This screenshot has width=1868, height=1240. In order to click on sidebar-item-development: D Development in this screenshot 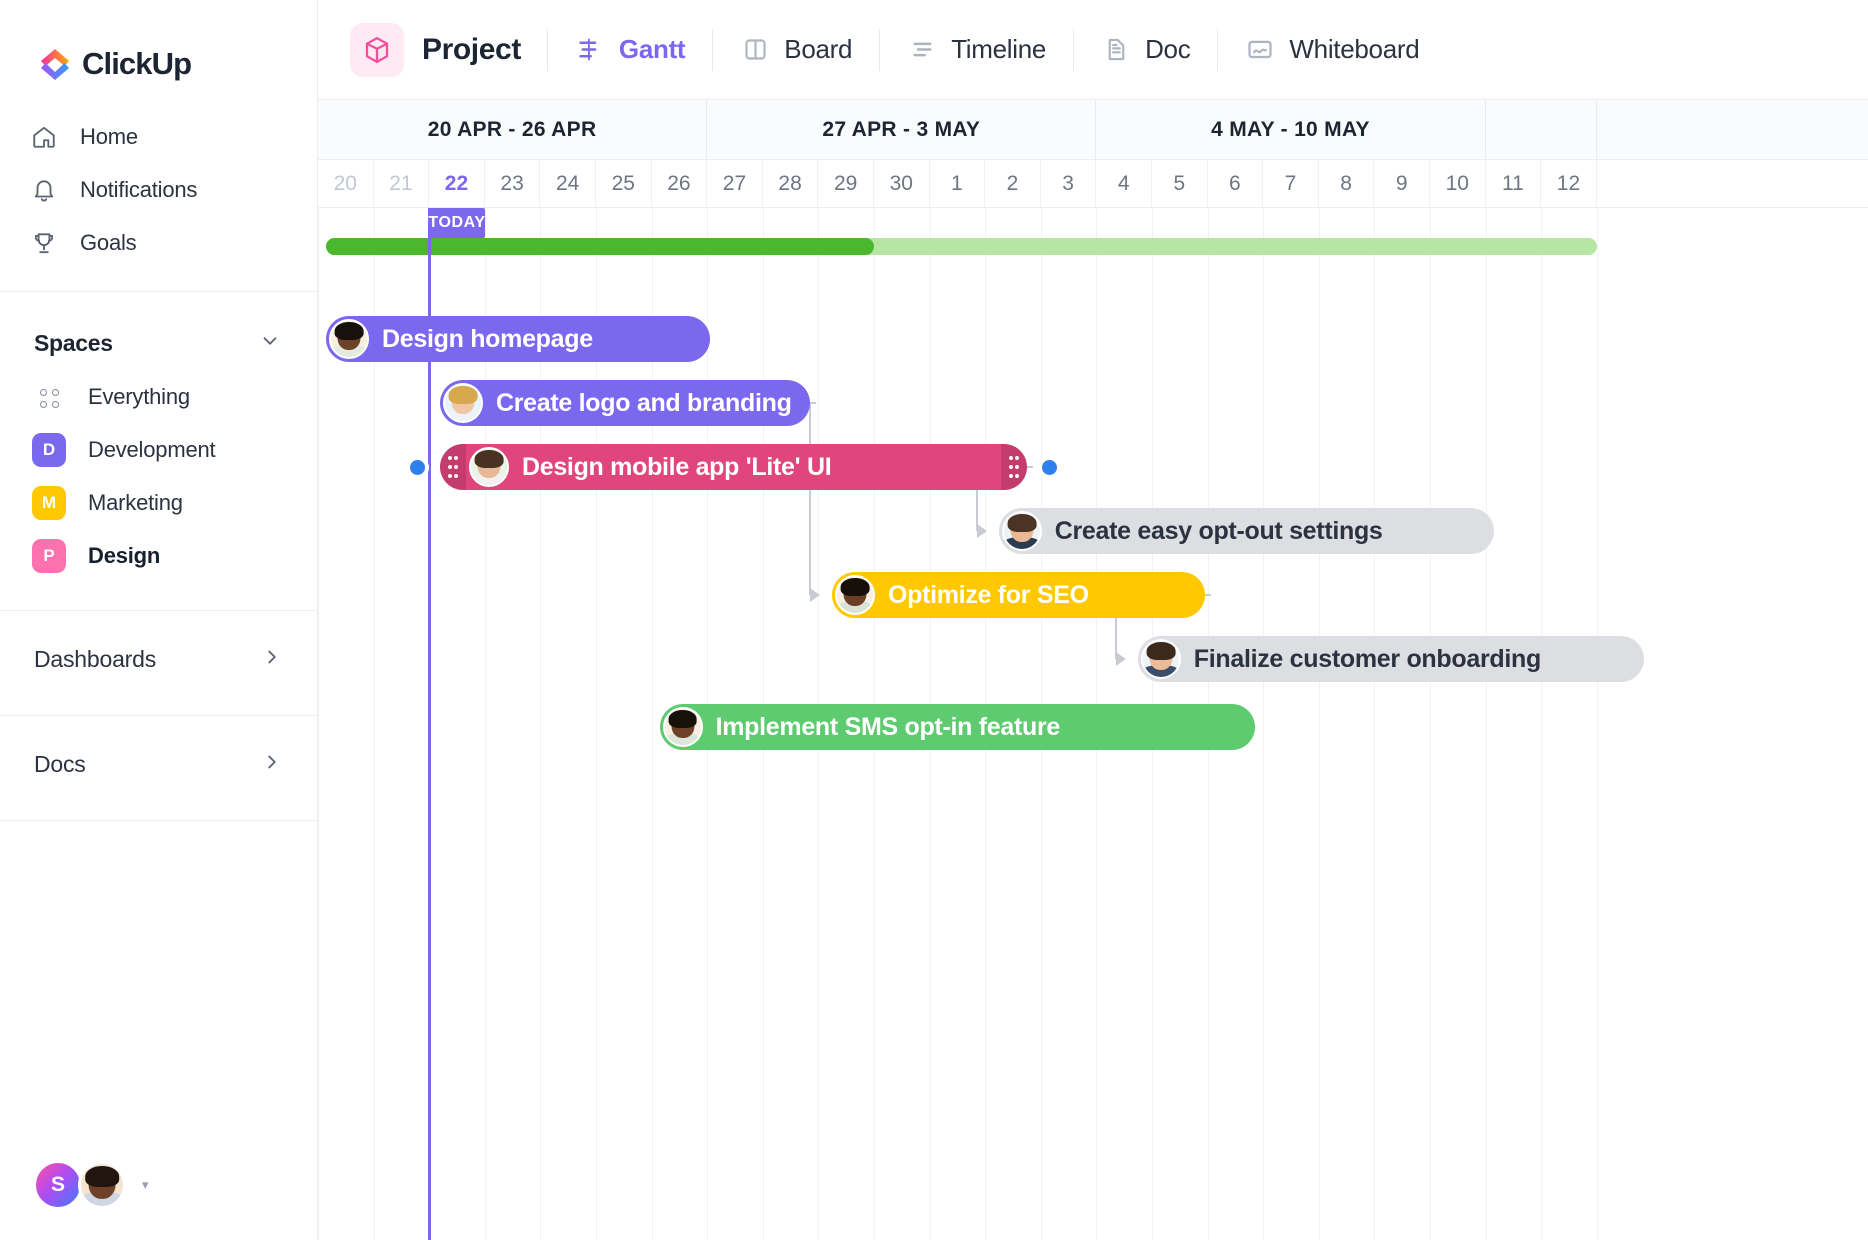, I will do `click(158, 449)`.